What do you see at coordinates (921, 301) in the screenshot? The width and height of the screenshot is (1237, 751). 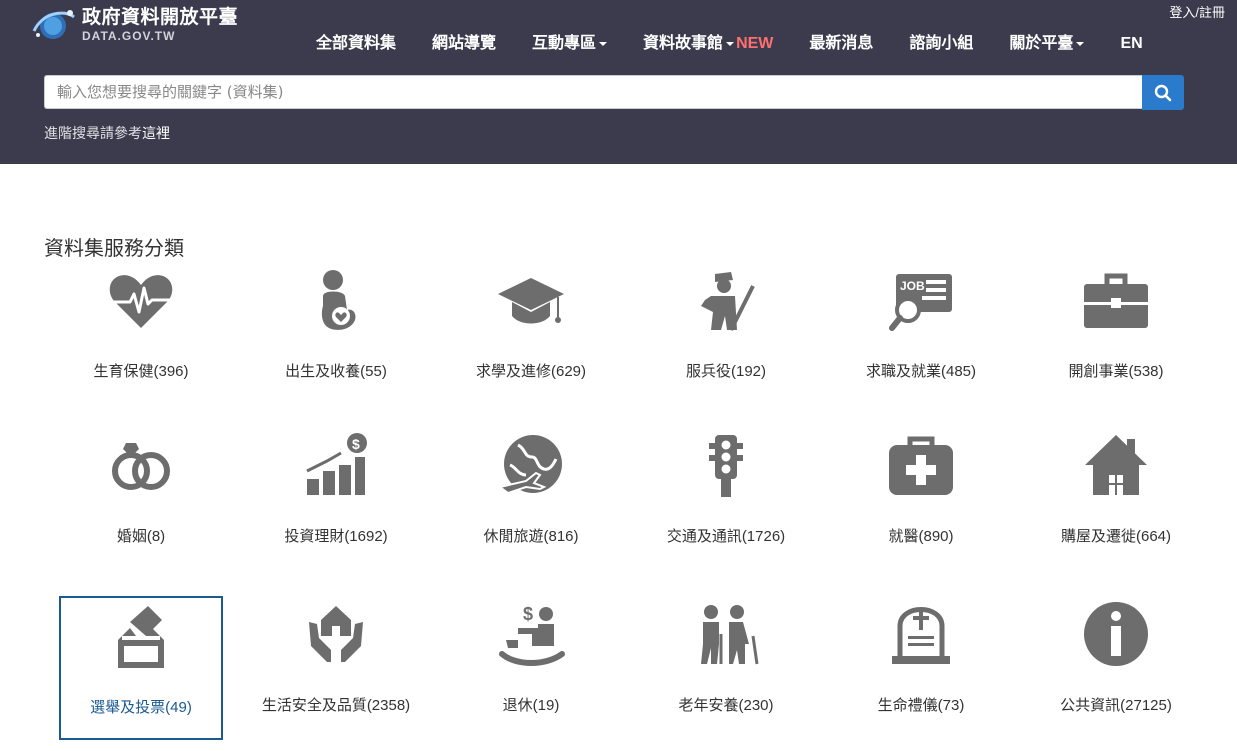 I see `job-search-icon: JOB` at bounding box center [921, 301].